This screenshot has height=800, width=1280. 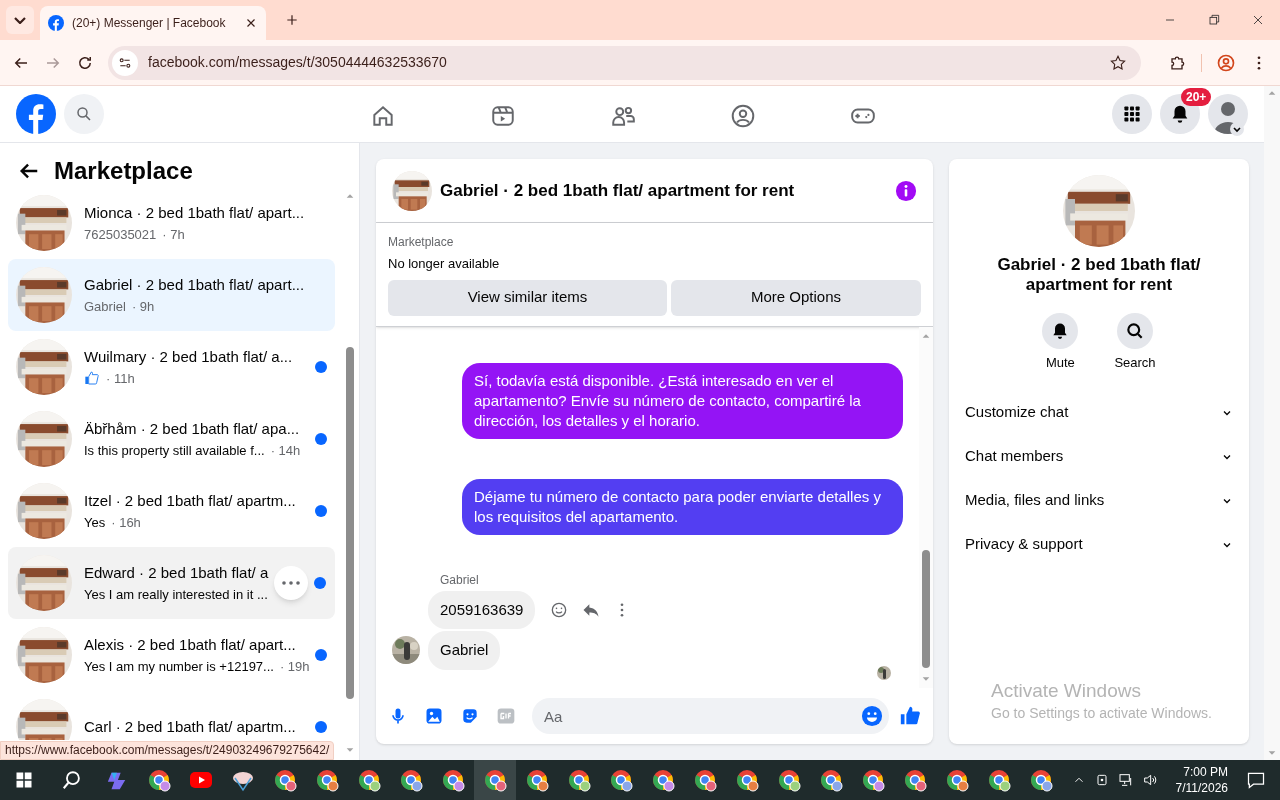 What do you see at coordinates (1226, 62) in the screenshot?
I see `profile-icon` at bounding box center [1226, 62].